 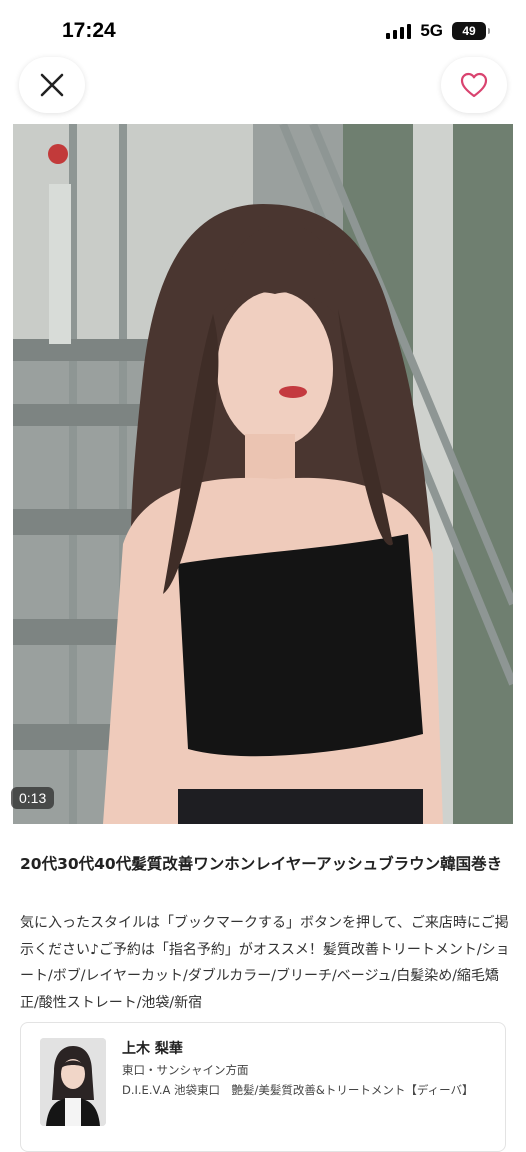 I want to click on style-title: 20代30代40代髪質改善ワンホンレイヤーアッシュブラウン韓国巻き, so click(x=261, y=864).